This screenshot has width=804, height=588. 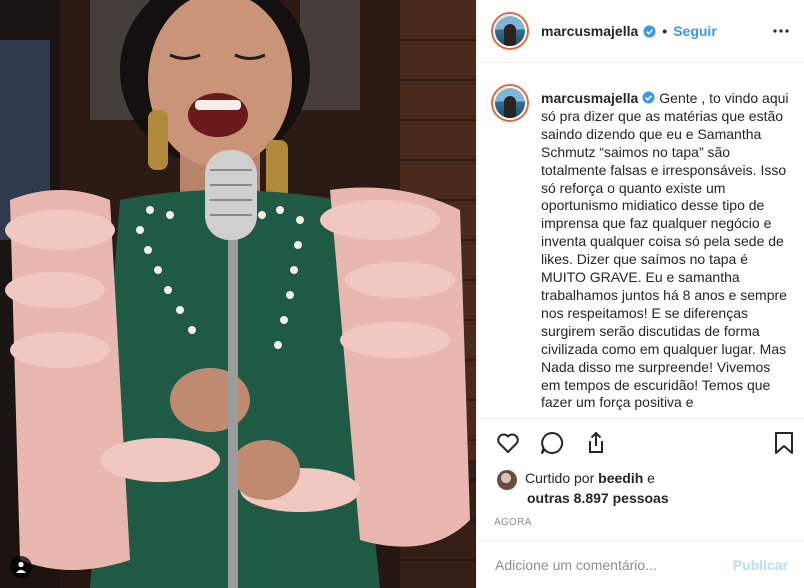 What do you see at coordinates (560, 478) in the screenshot?
I see `liked-by-prefix: Curtido por` at bounding box center [560, 478].